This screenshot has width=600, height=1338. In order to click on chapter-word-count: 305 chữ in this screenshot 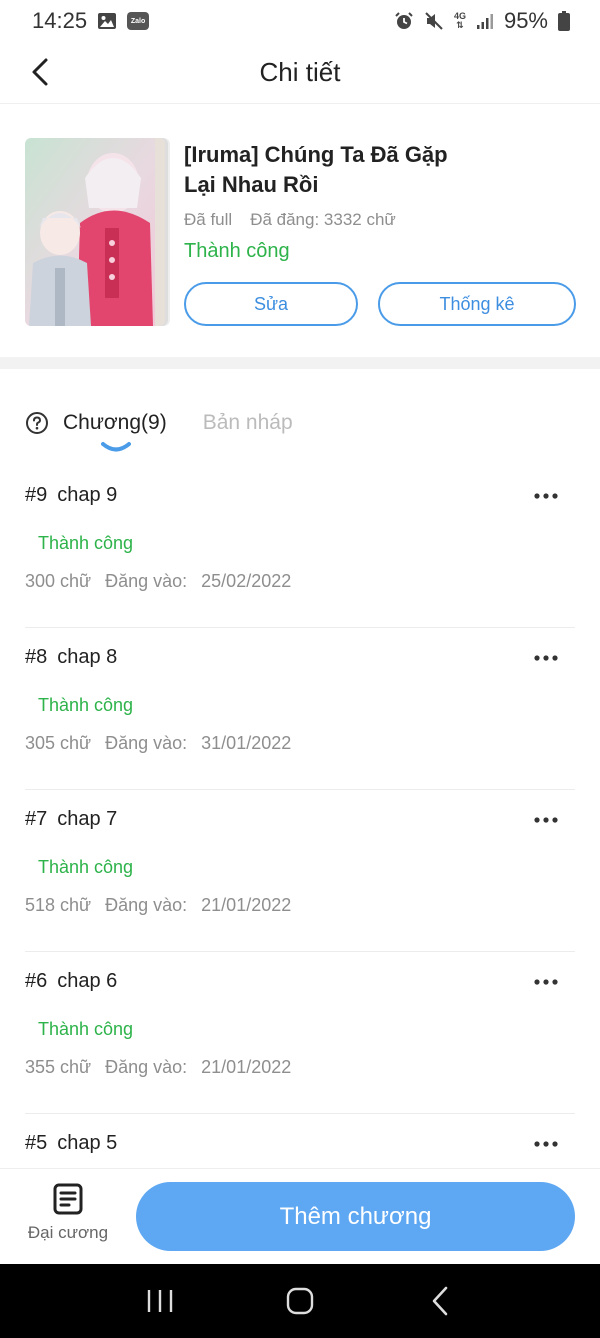, I will do `click(58, 743)`.